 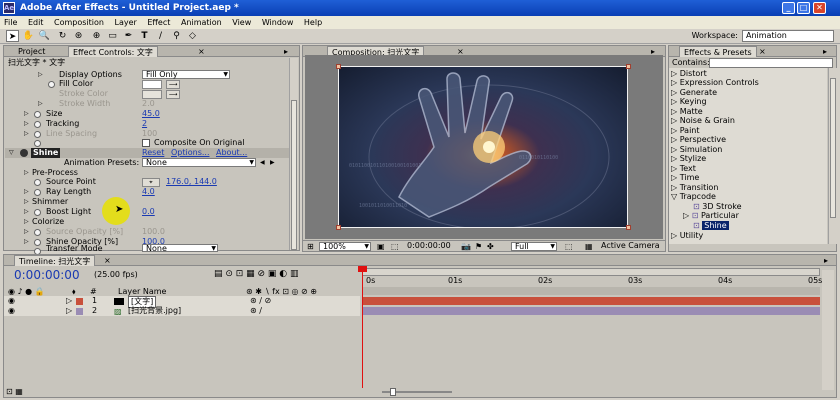 I want to click on effect-category-trapcode: ▽ Trapcode, so click(x=693, y=197).